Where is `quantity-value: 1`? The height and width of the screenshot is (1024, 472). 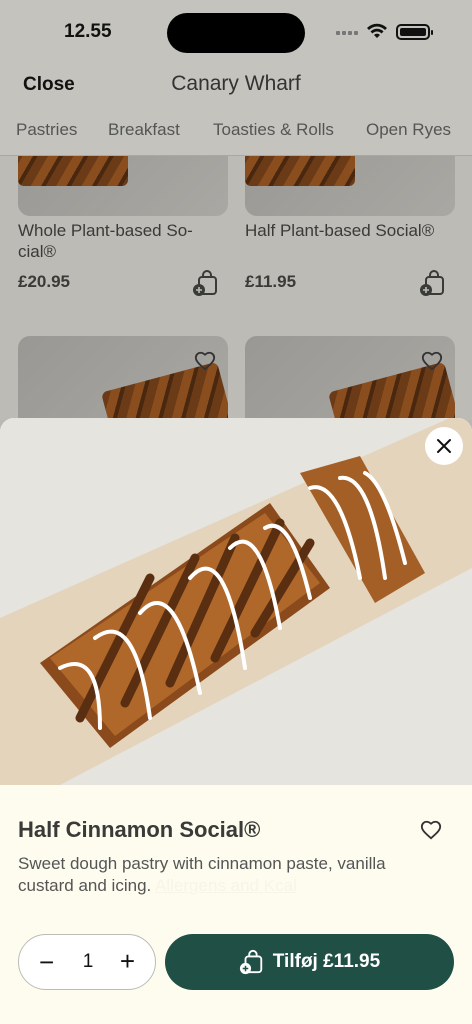
quantity-value: 1 is located at coordinates (88, 961).